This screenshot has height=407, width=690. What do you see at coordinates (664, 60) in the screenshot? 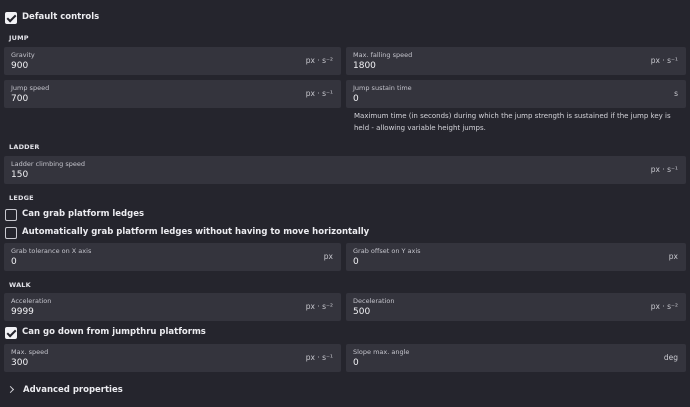
I see `max-falling-speed-unit: px · s⁻¹` at bounding box center [664, 60].